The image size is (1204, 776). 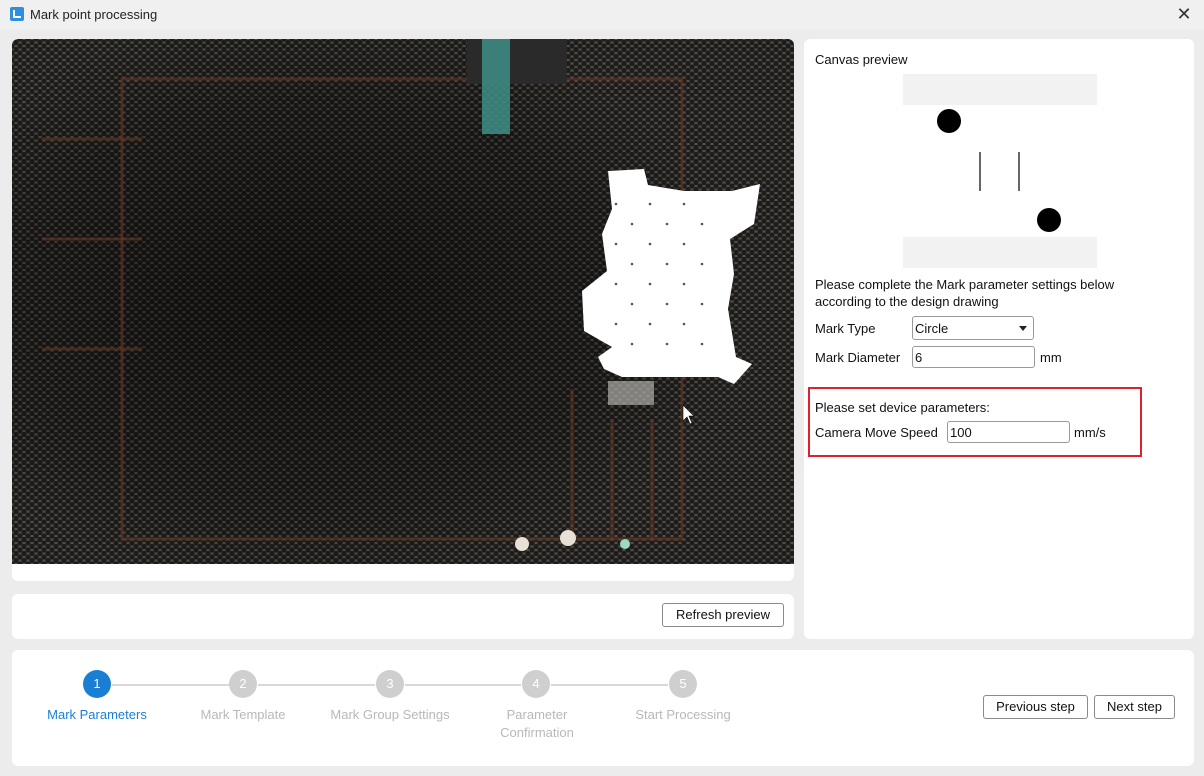 I want to click on refresh-preview-button: Refresh preview, so click(x=723, y=615).